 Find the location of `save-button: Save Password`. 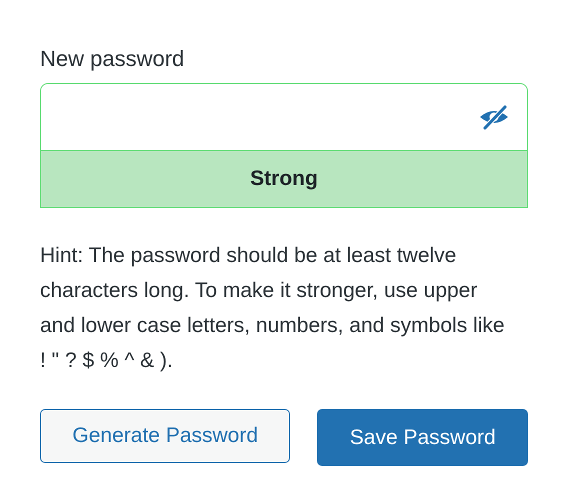

save-button: Save Password is located at coordinates (422, 437).